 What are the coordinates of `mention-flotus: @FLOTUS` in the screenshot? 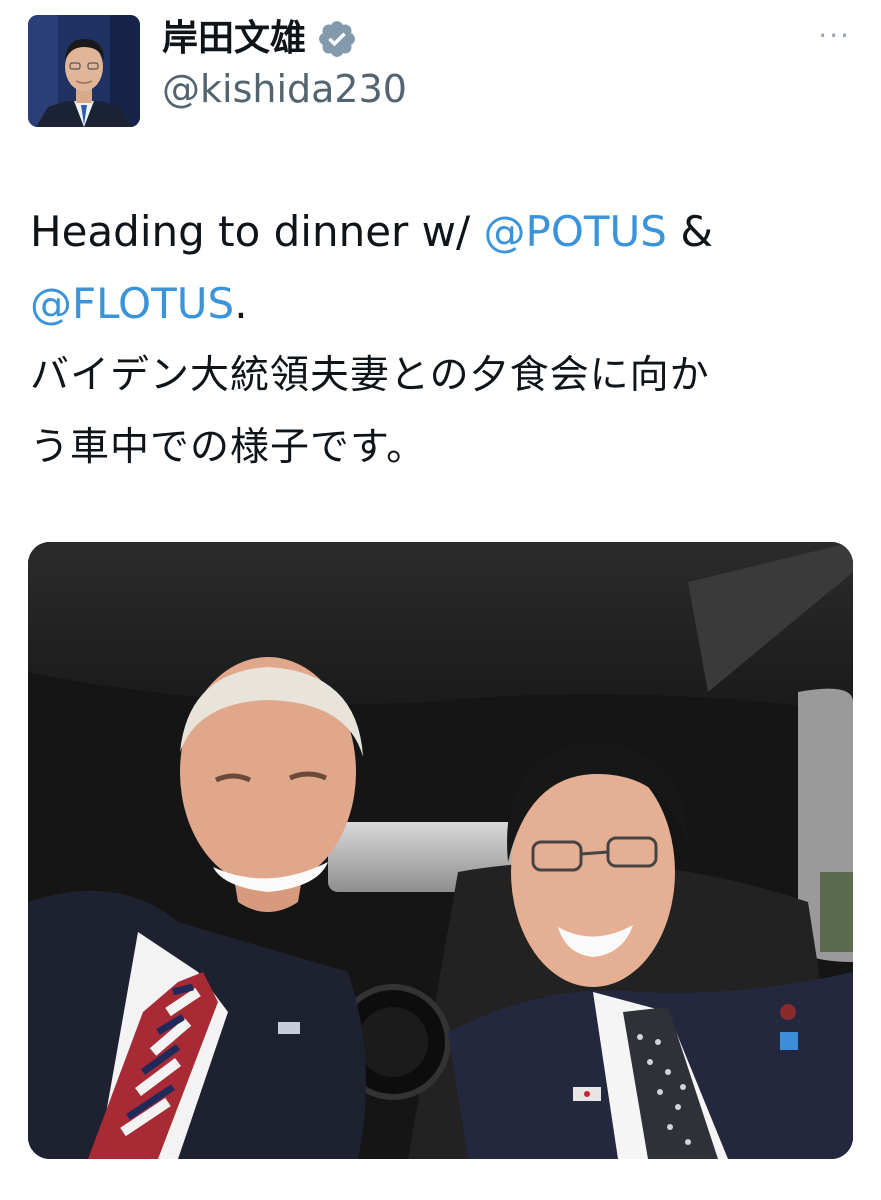 It's located at (132, 303).